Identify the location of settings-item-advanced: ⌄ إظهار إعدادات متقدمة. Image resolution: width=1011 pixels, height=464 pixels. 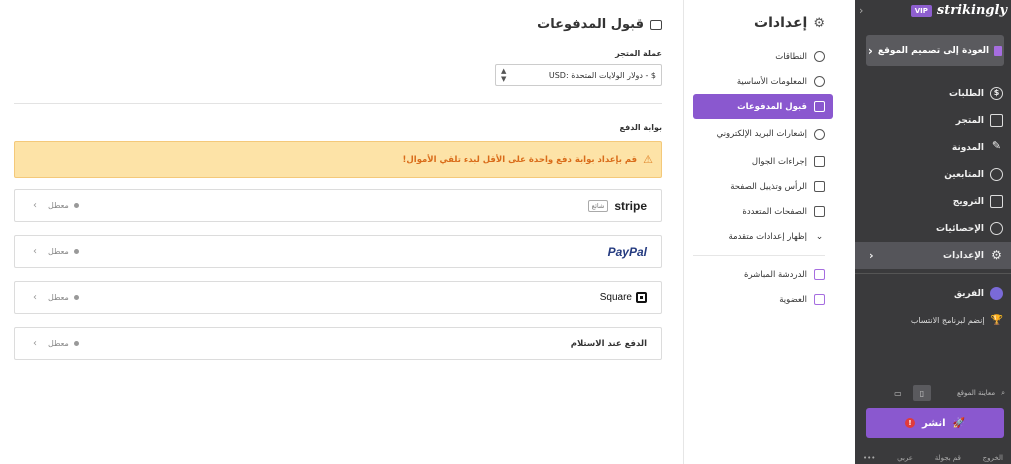
(759, 236).